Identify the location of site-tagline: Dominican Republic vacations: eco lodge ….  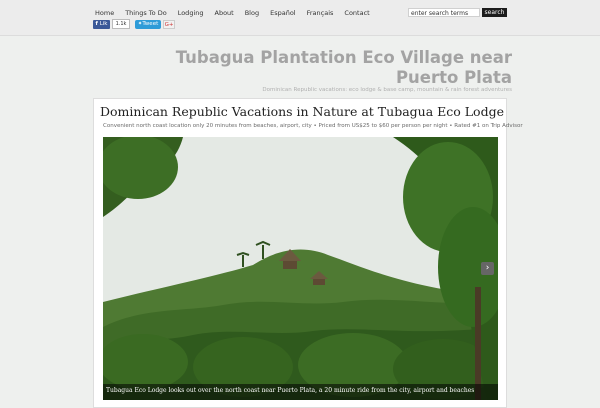
(387, 90).